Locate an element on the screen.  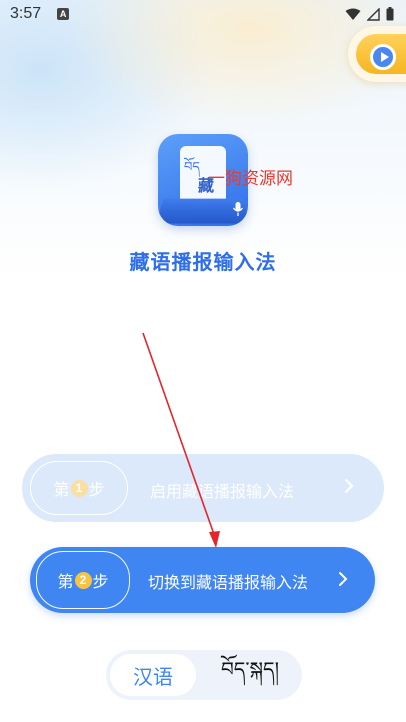
status-time: 3:57 is located at coordinates (26, 13).